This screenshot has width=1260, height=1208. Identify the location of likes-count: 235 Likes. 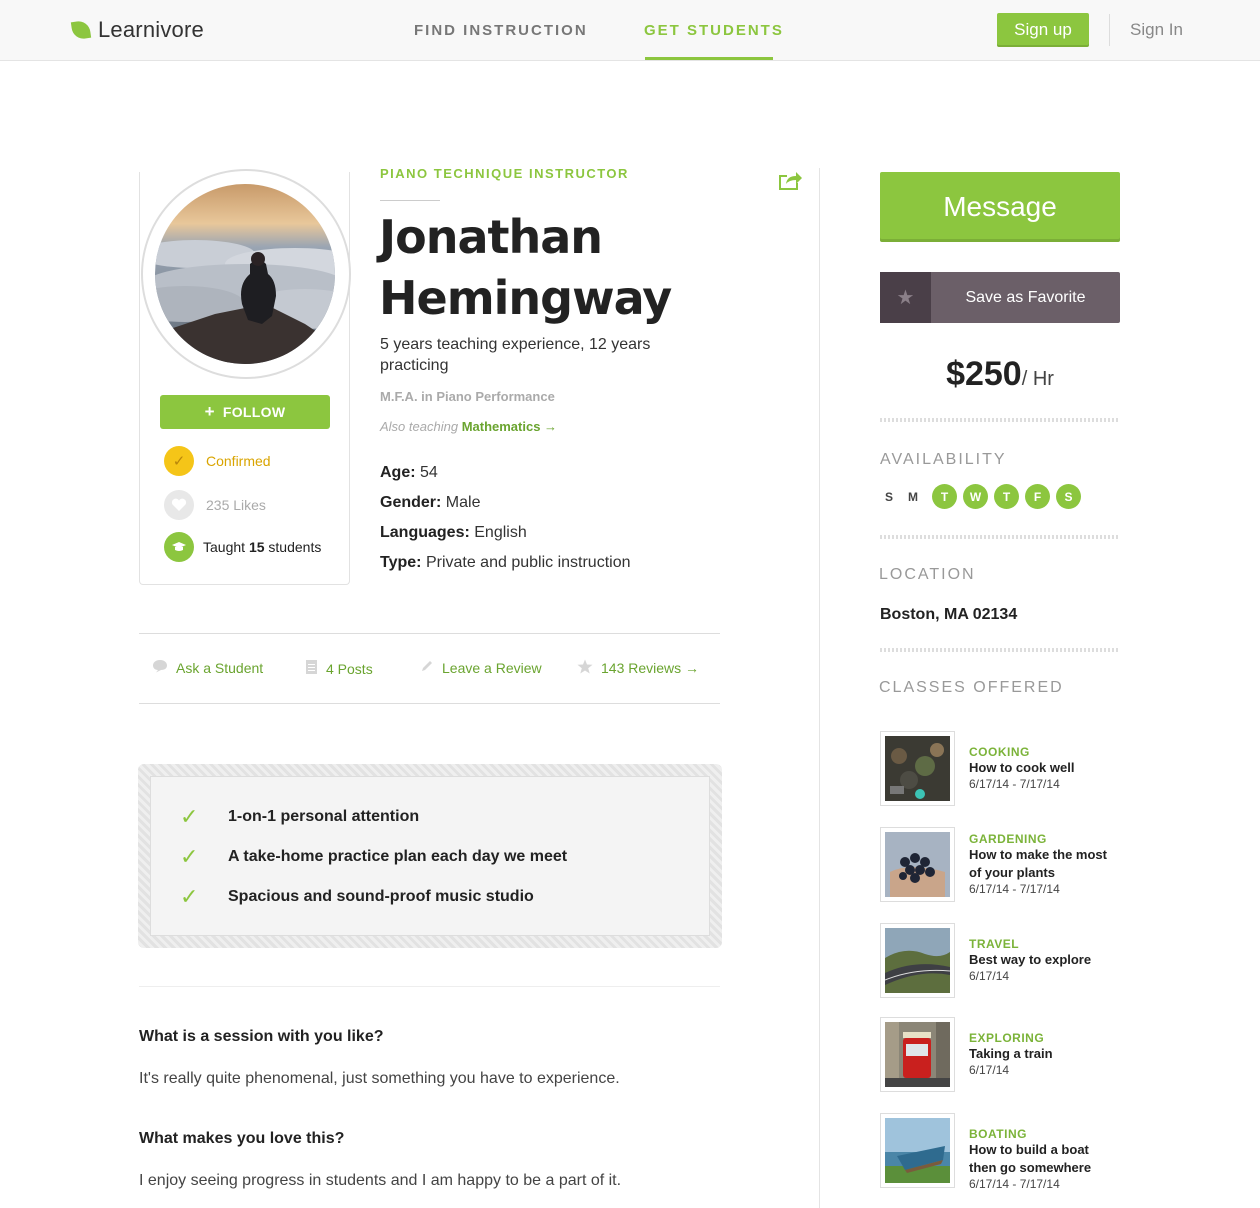
(236, 505).